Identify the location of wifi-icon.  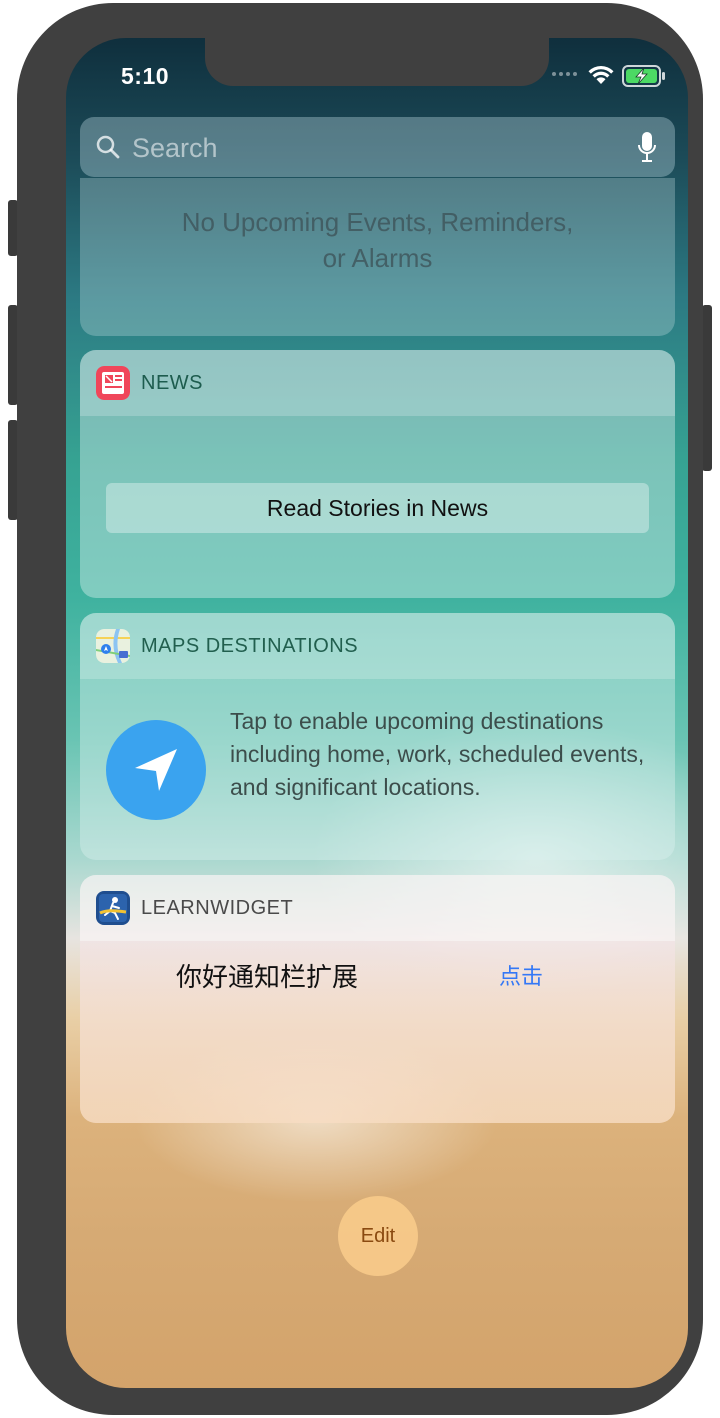
(601, 74).